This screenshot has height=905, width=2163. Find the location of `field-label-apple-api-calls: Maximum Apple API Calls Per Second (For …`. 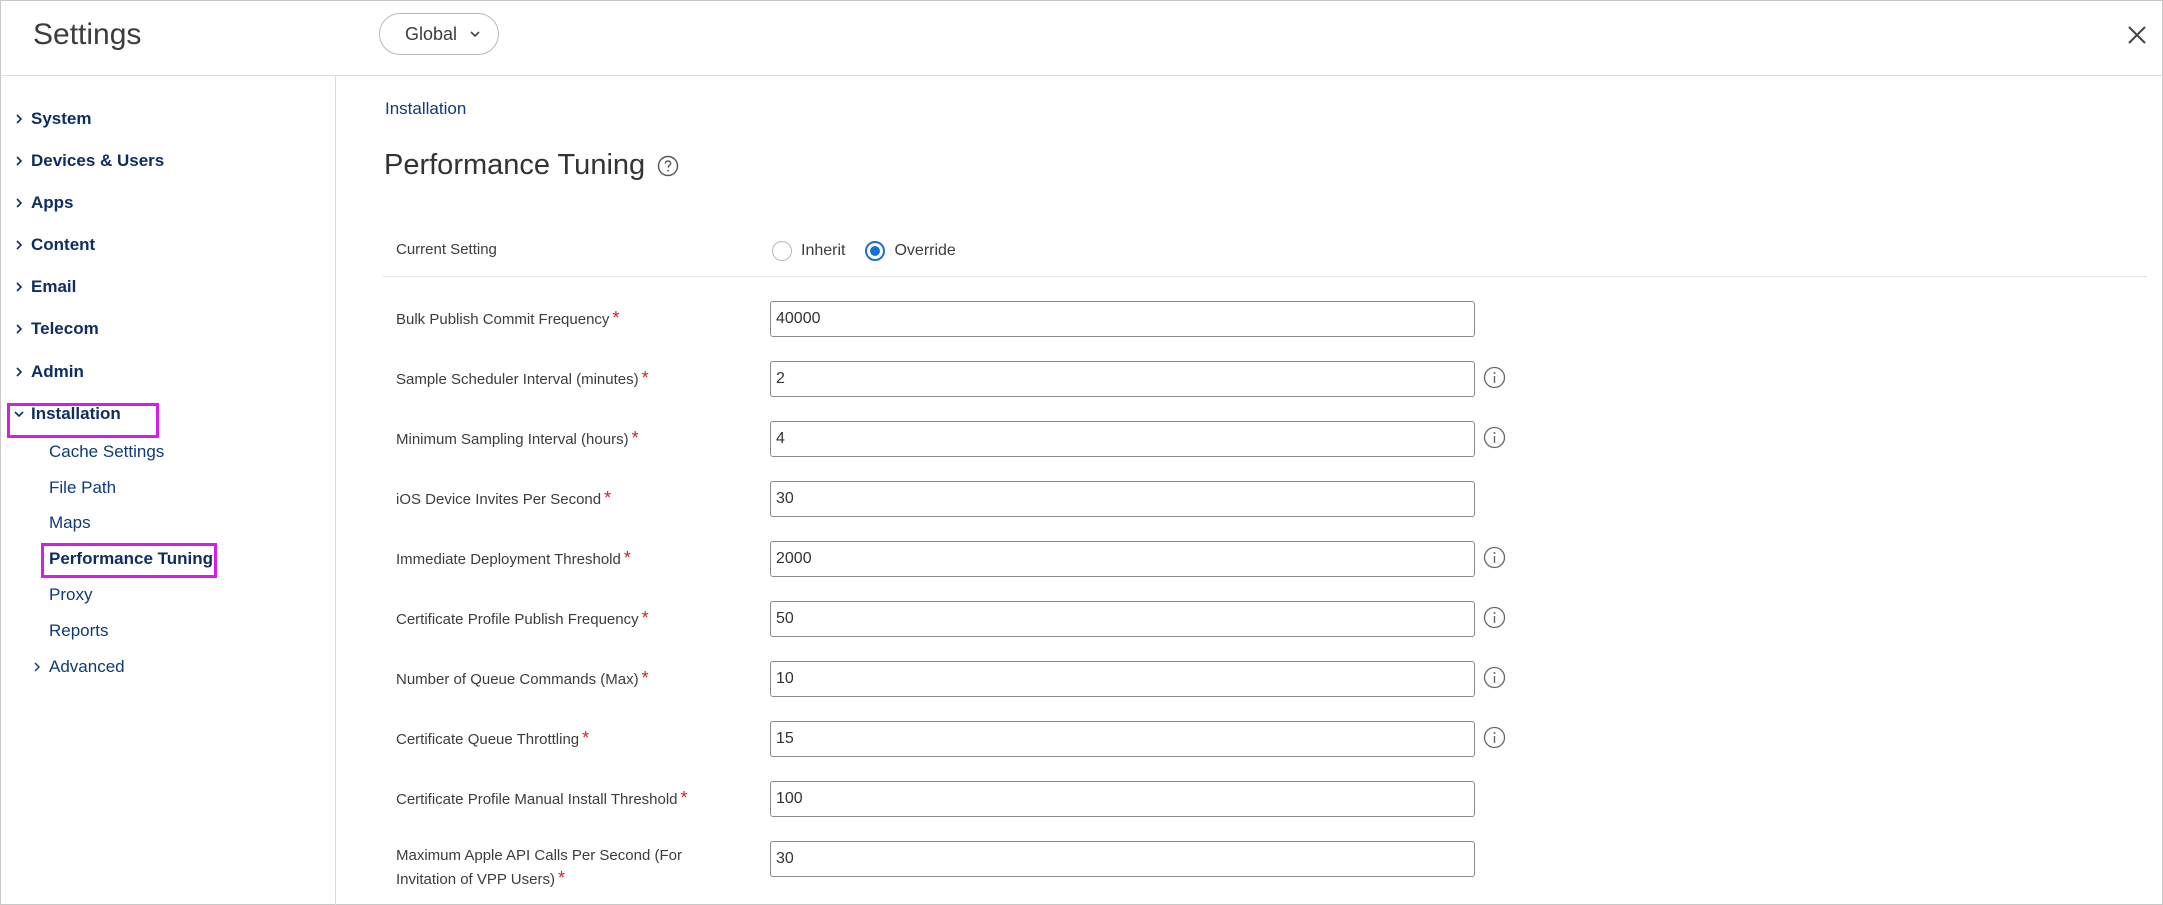

field-label-apple-api-calls: Maximum Apple API Calls Per Second (For … is located at coordinates (539, 868).